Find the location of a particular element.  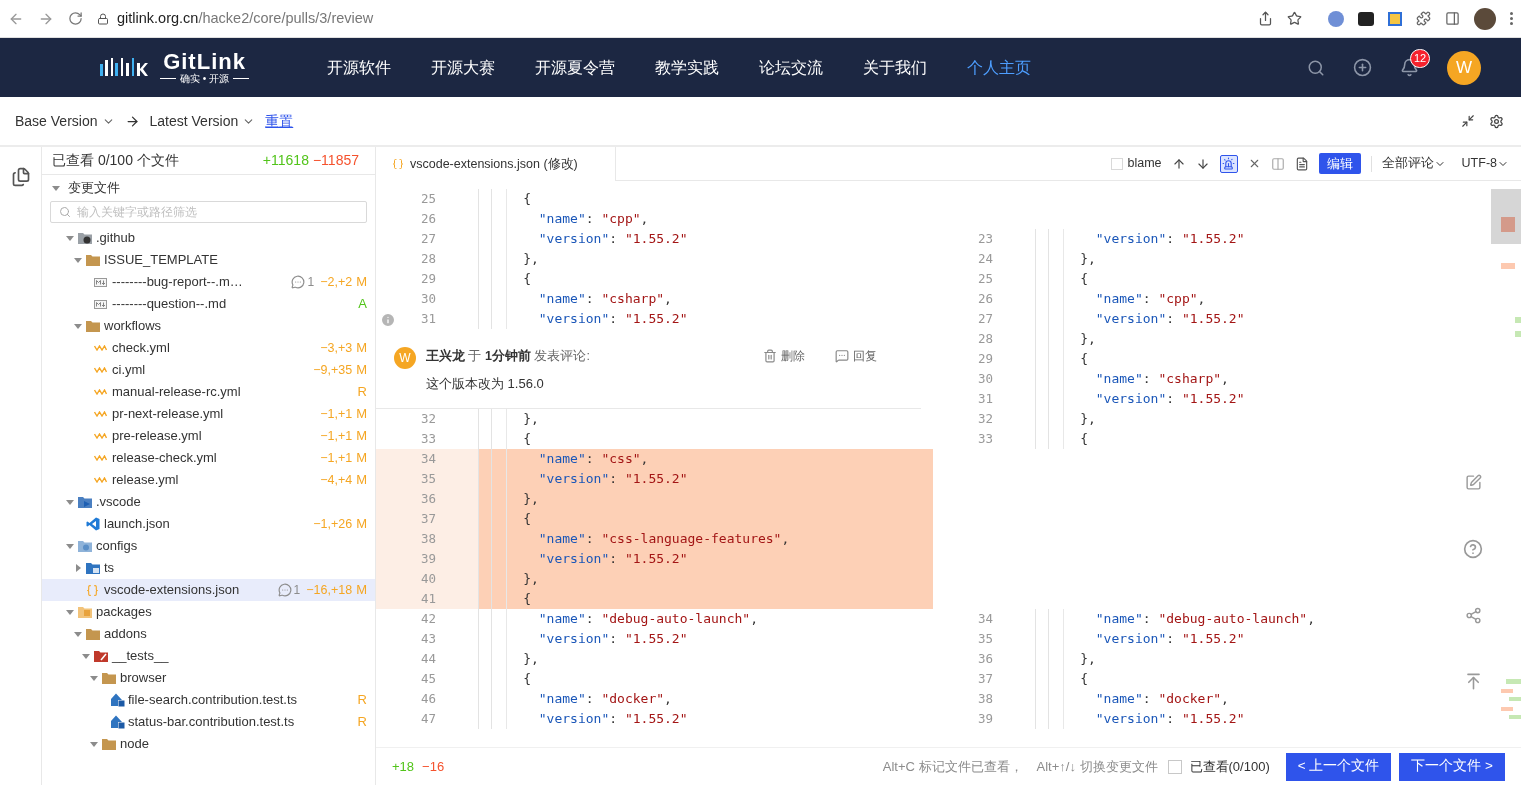

tree-item: release-check.yml −1,+1 M is located at coordinates (208, 458).